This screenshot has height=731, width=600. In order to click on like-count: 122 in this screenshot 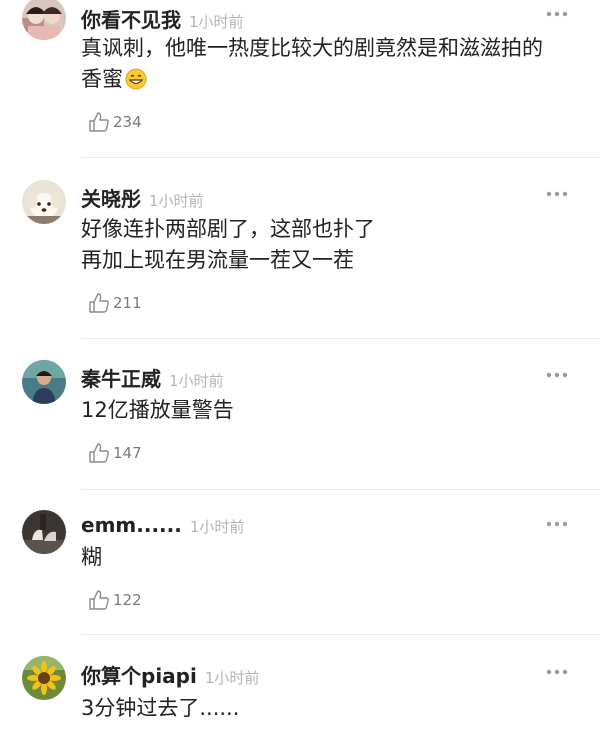, I will do `click(127, 600)`.